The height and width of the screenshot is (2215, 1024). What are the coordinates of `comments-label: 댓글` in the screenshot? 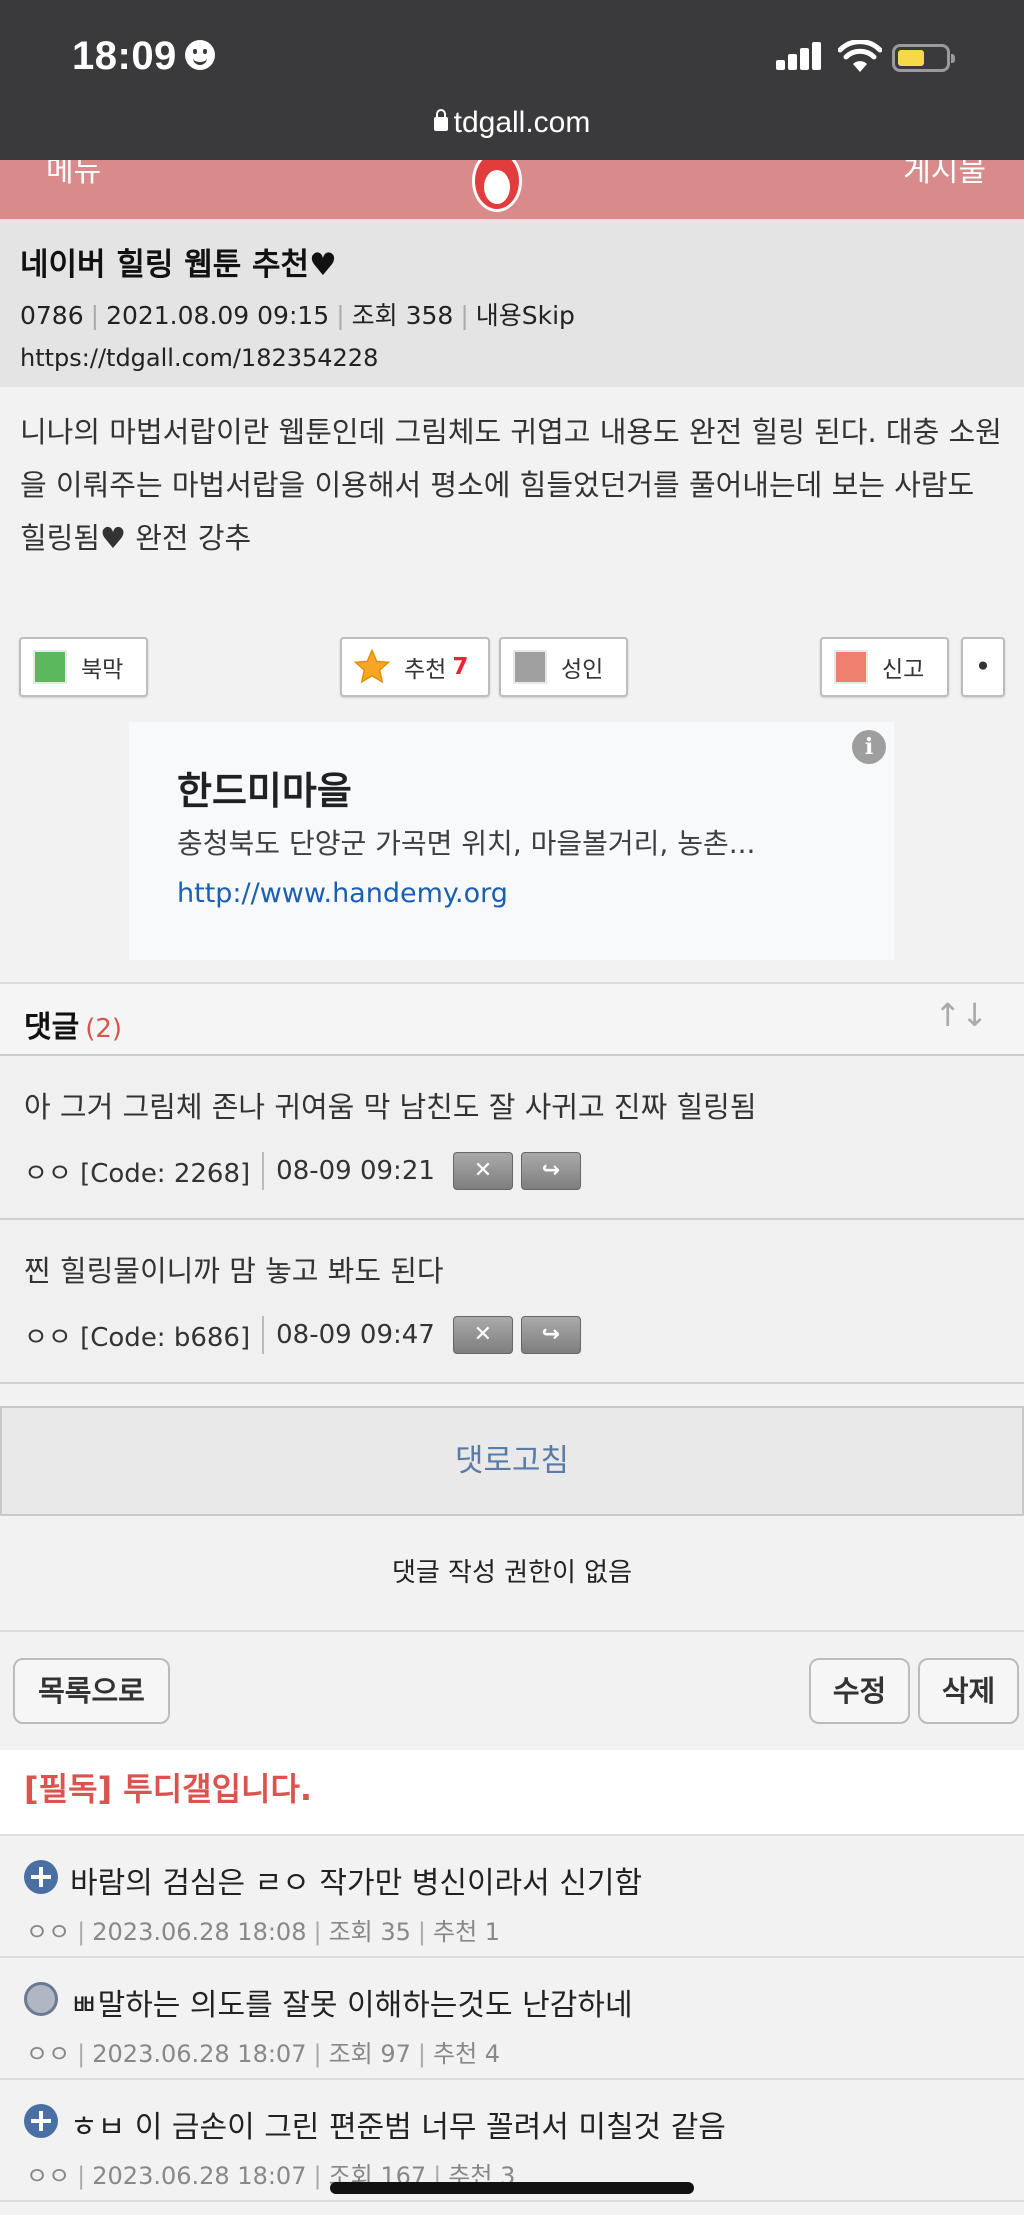 It's located at (52, 1027).